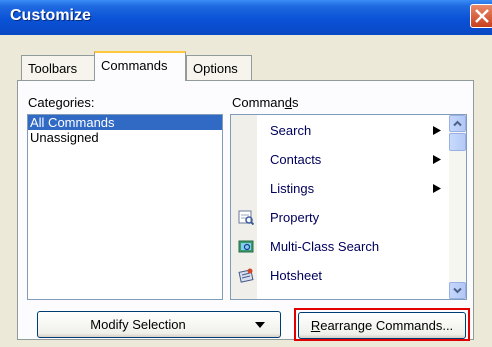 The height and width of the screenshot is (347, 492). Describe the element at coordinates (58, 67) in the screenshot. I see `tab-toolbars: Toolbars` at that location.